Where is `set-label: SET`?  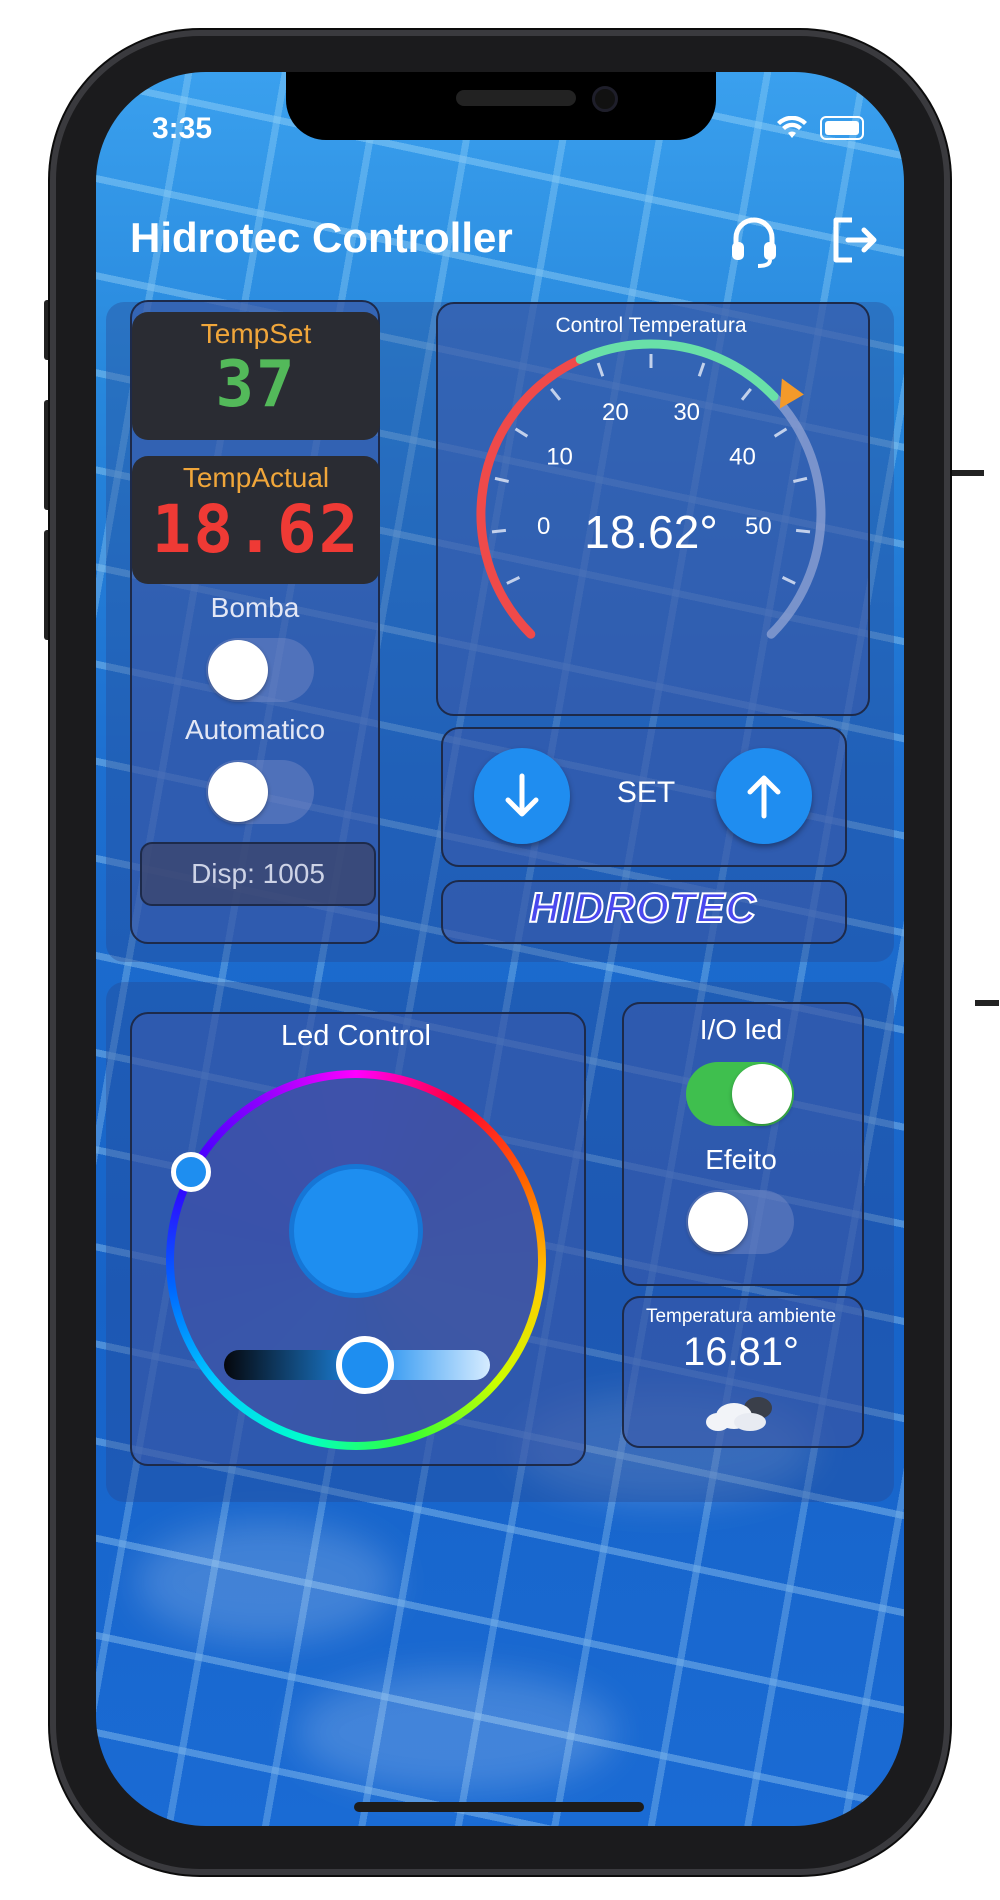
set-label: SET is located at coordinates (646, 792).